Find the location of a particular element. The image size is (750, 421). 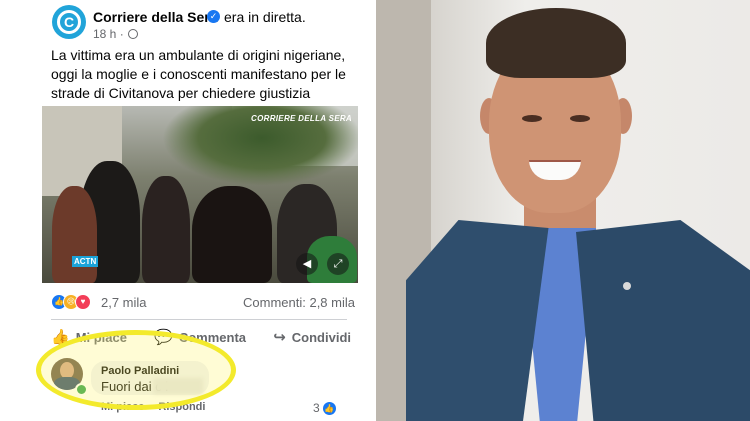

verified-badge-icon: ✓ is located at coordinates (213, 16).